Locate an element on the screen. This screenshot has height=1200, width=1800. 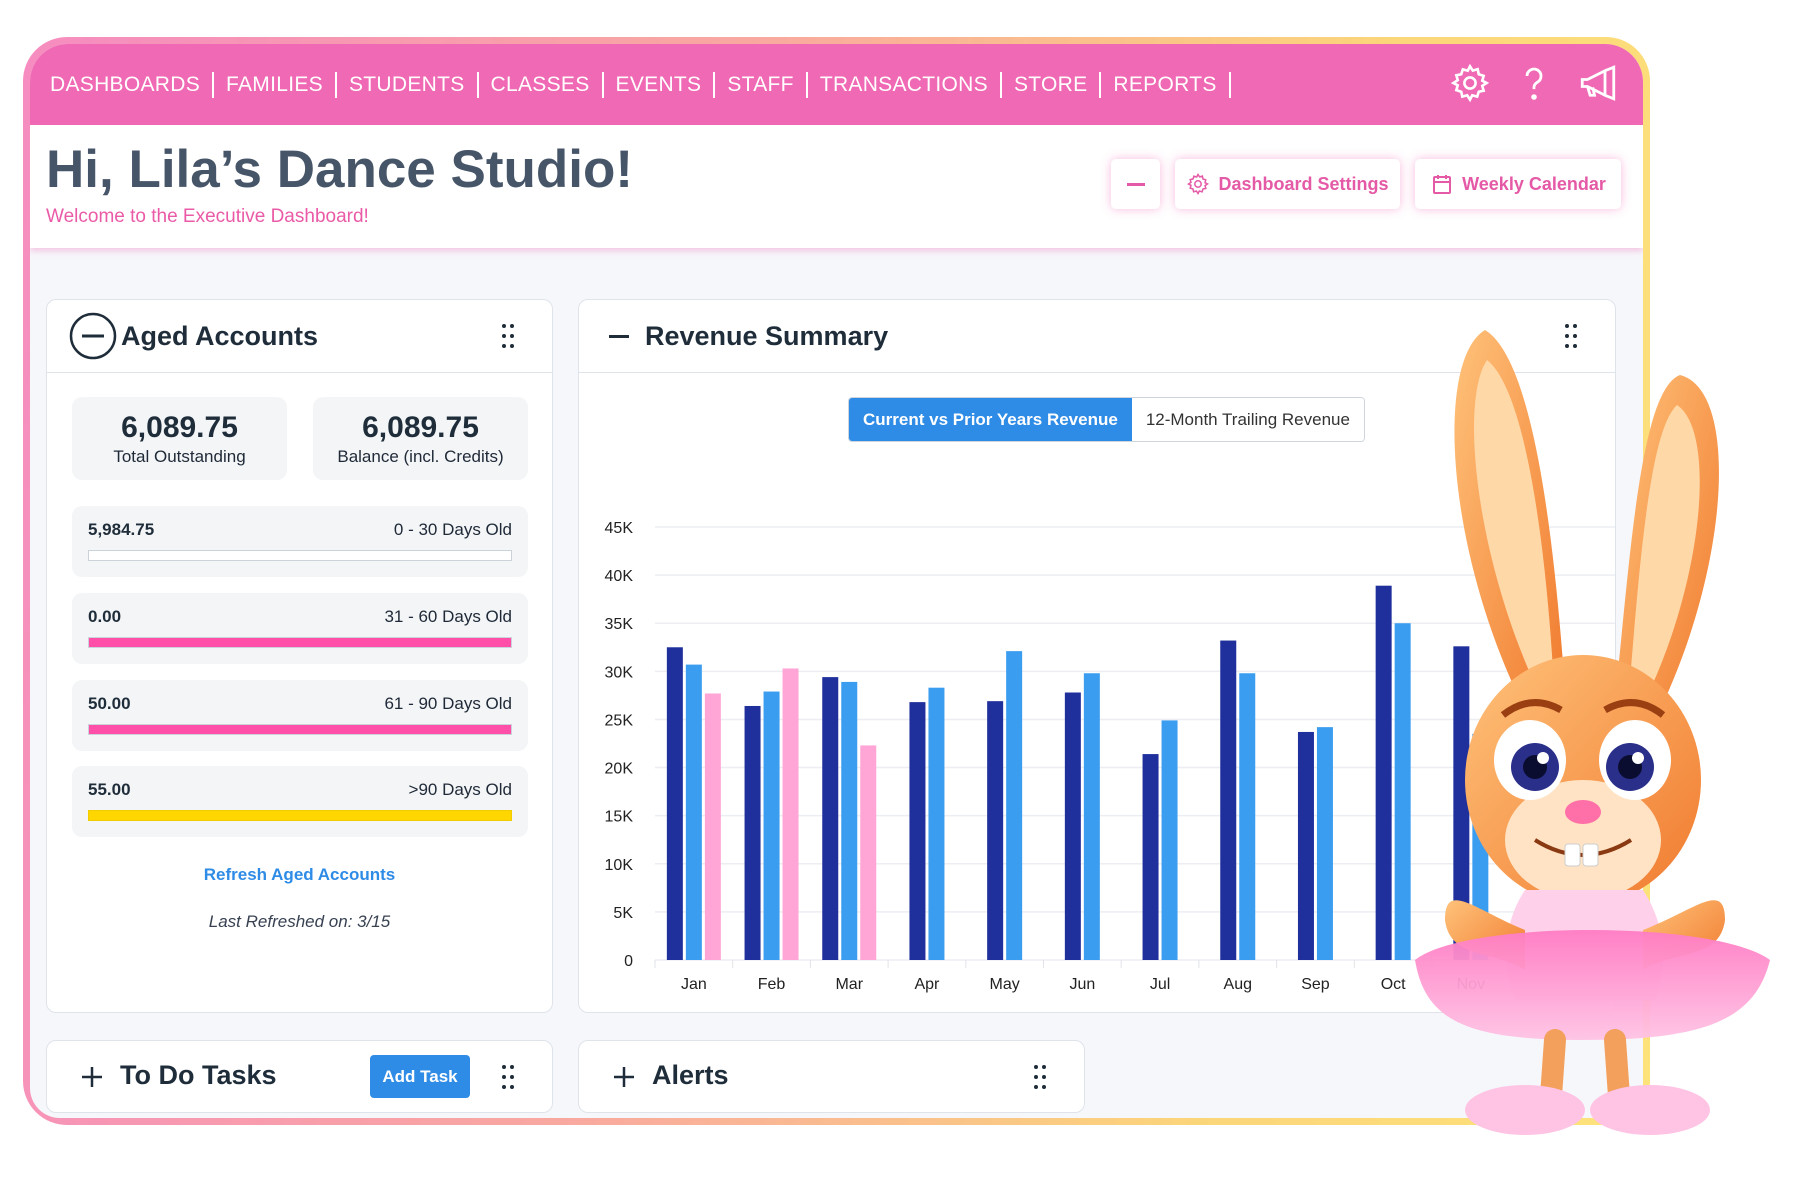
last-refreshed-text: Last Refreshed on: 3/15 is located at coordinates (299, 921).